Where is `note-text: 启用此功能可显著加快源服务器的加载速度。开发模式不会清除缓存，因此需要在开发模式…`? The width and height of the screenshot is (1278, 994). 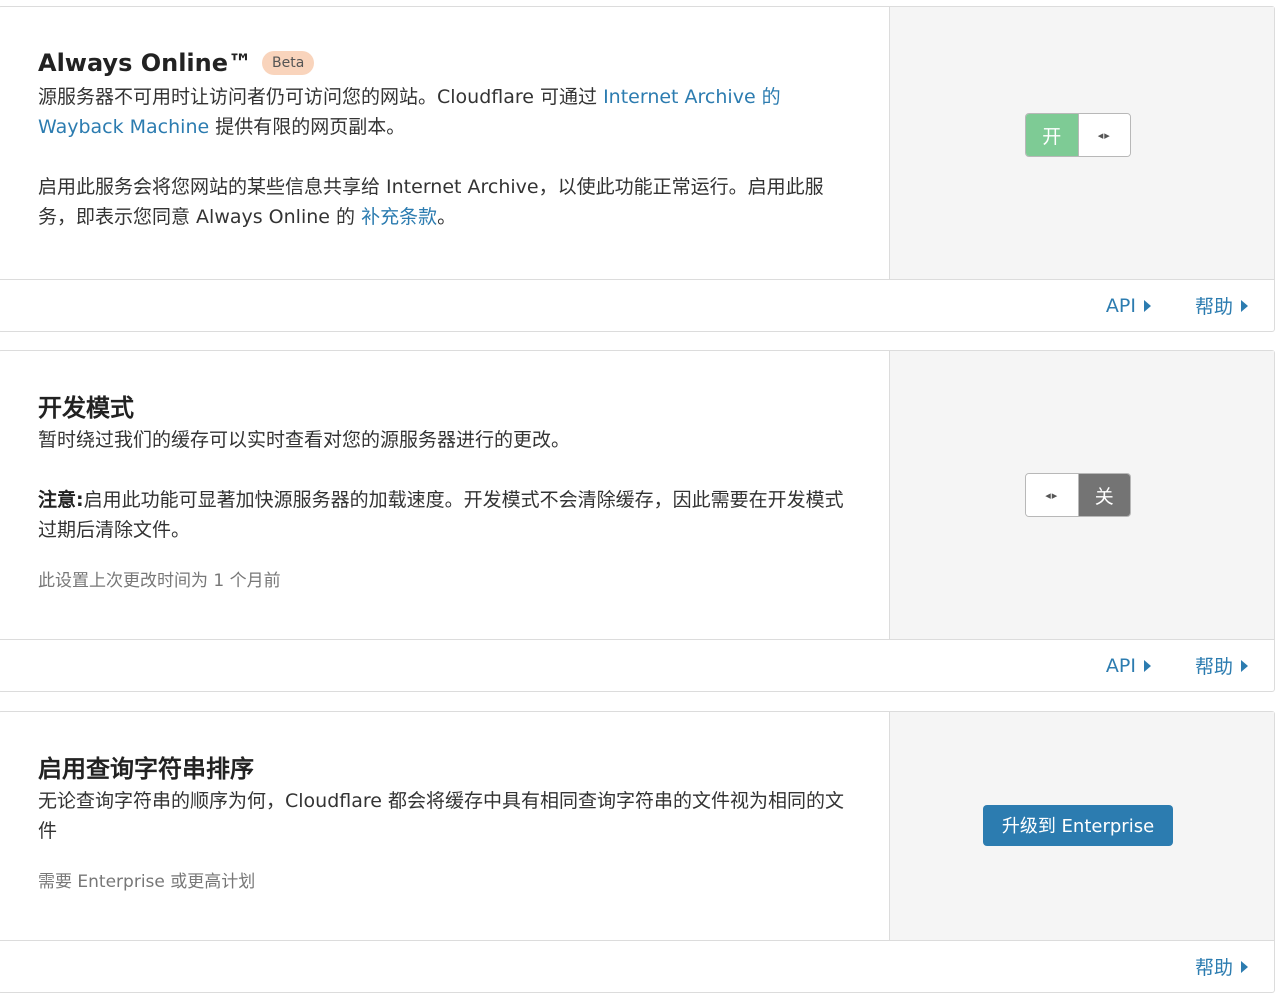 note-text: 启用此功能可显著加快源服务器的加载速度。开发模式不会清除缓存，因此需要在开发模式… is located at coordinates (441, 515).